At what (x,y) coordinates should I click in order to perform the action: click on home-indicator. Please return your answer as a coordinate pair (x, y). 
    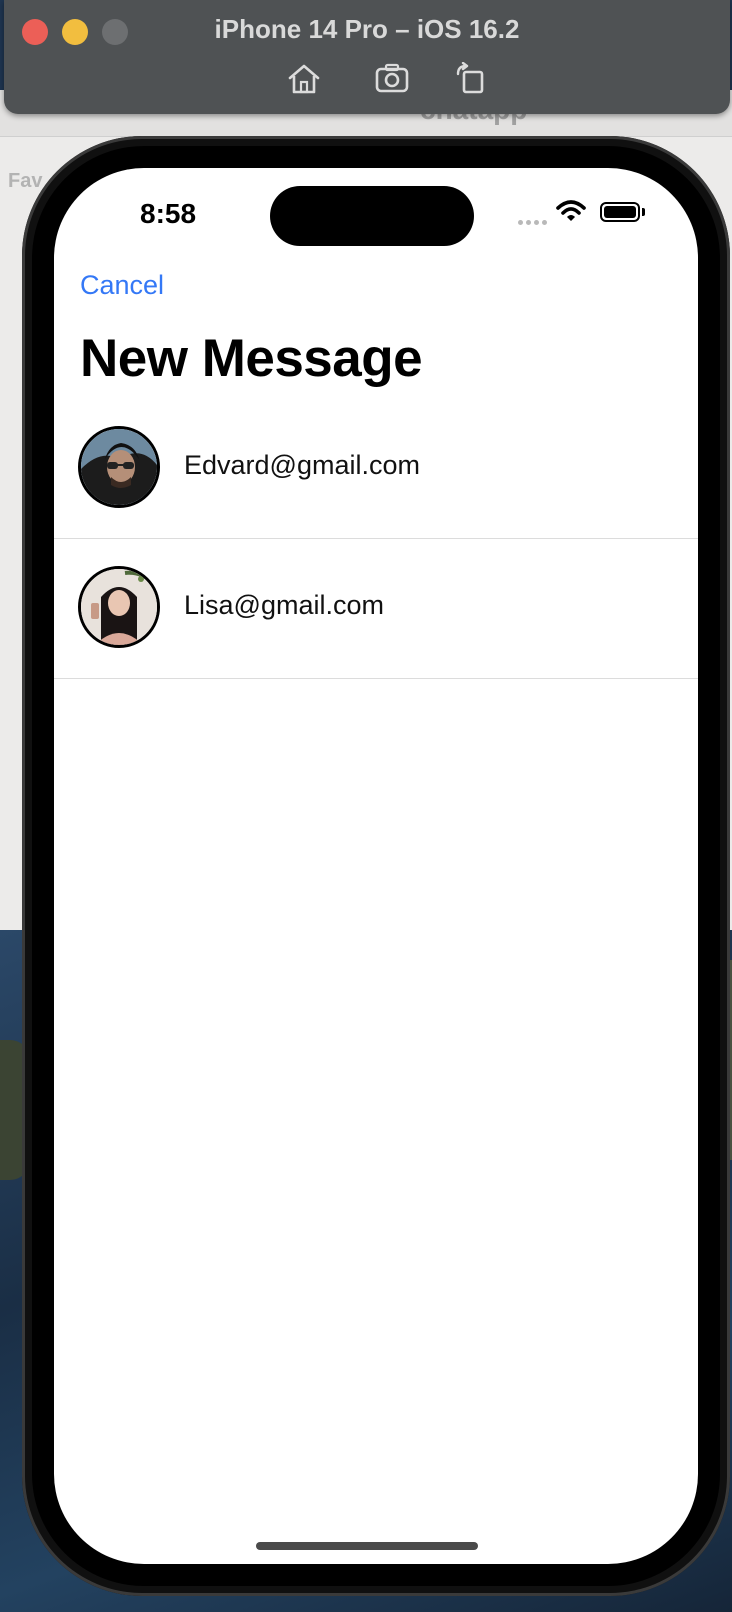
    Looking at the image, I should click on (367, 1546).